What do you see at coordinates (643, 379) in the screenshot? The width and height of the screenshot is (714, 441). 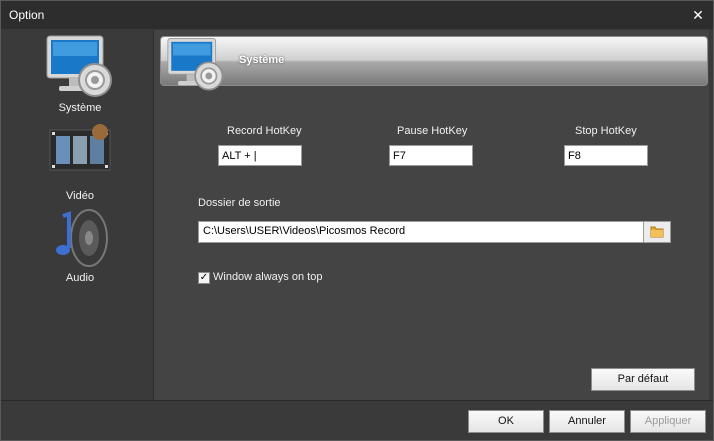 I see `default-button: Par défaut` at bounding box center [643, 379].